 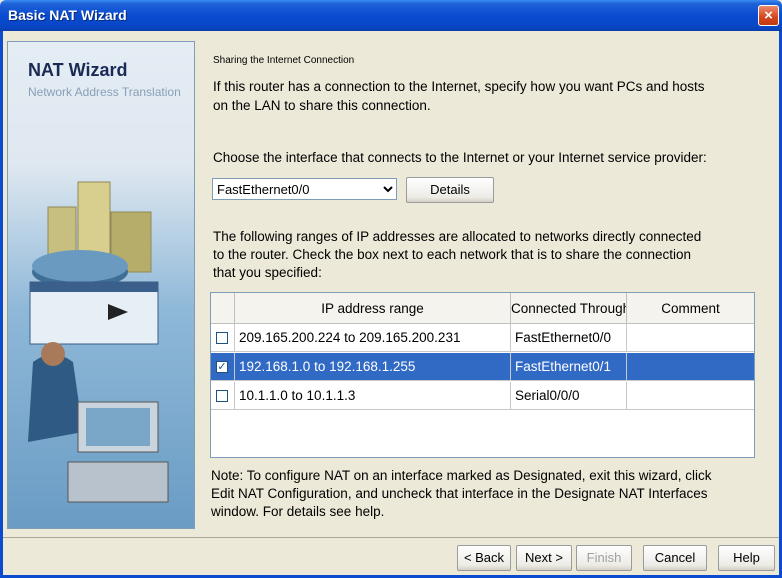 I want to click on nat-illustration, so click(x=98, y=342).